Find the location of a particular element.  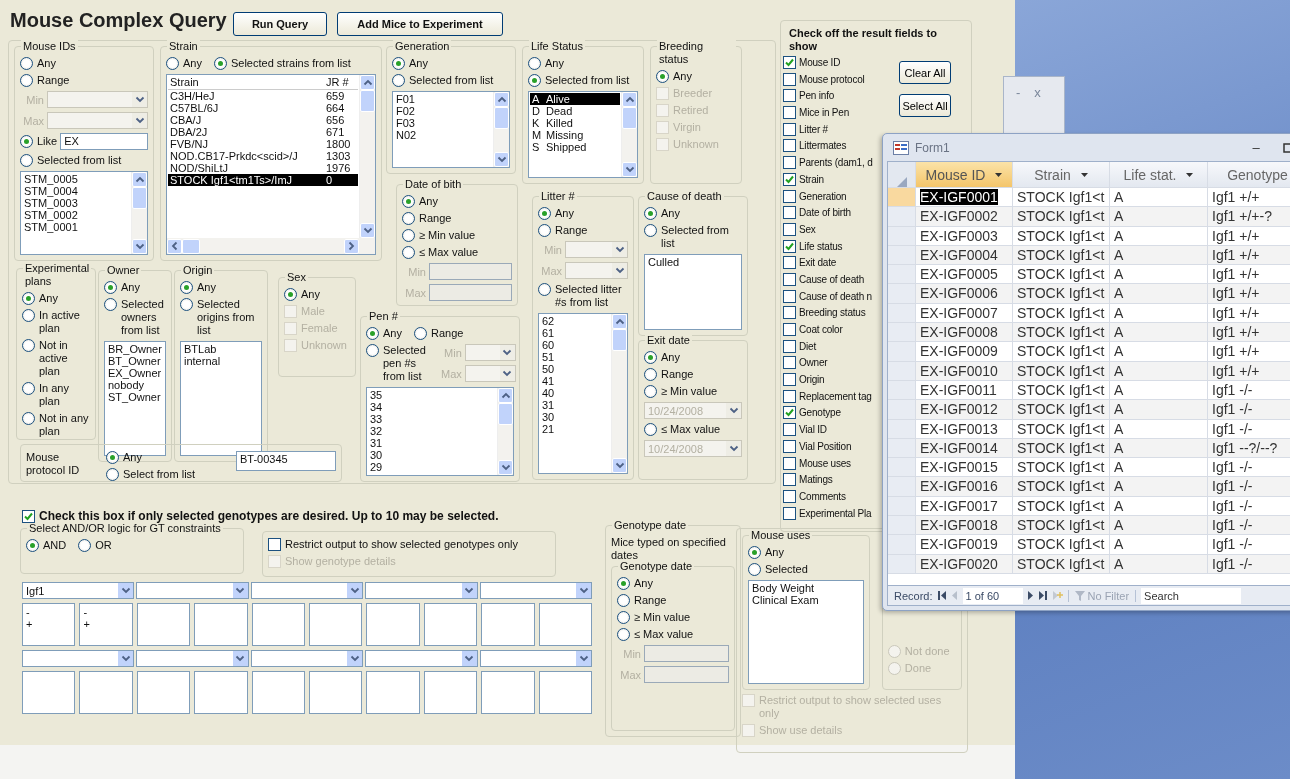

checkbox: Mouse ID is located at coordinates (812, 62).